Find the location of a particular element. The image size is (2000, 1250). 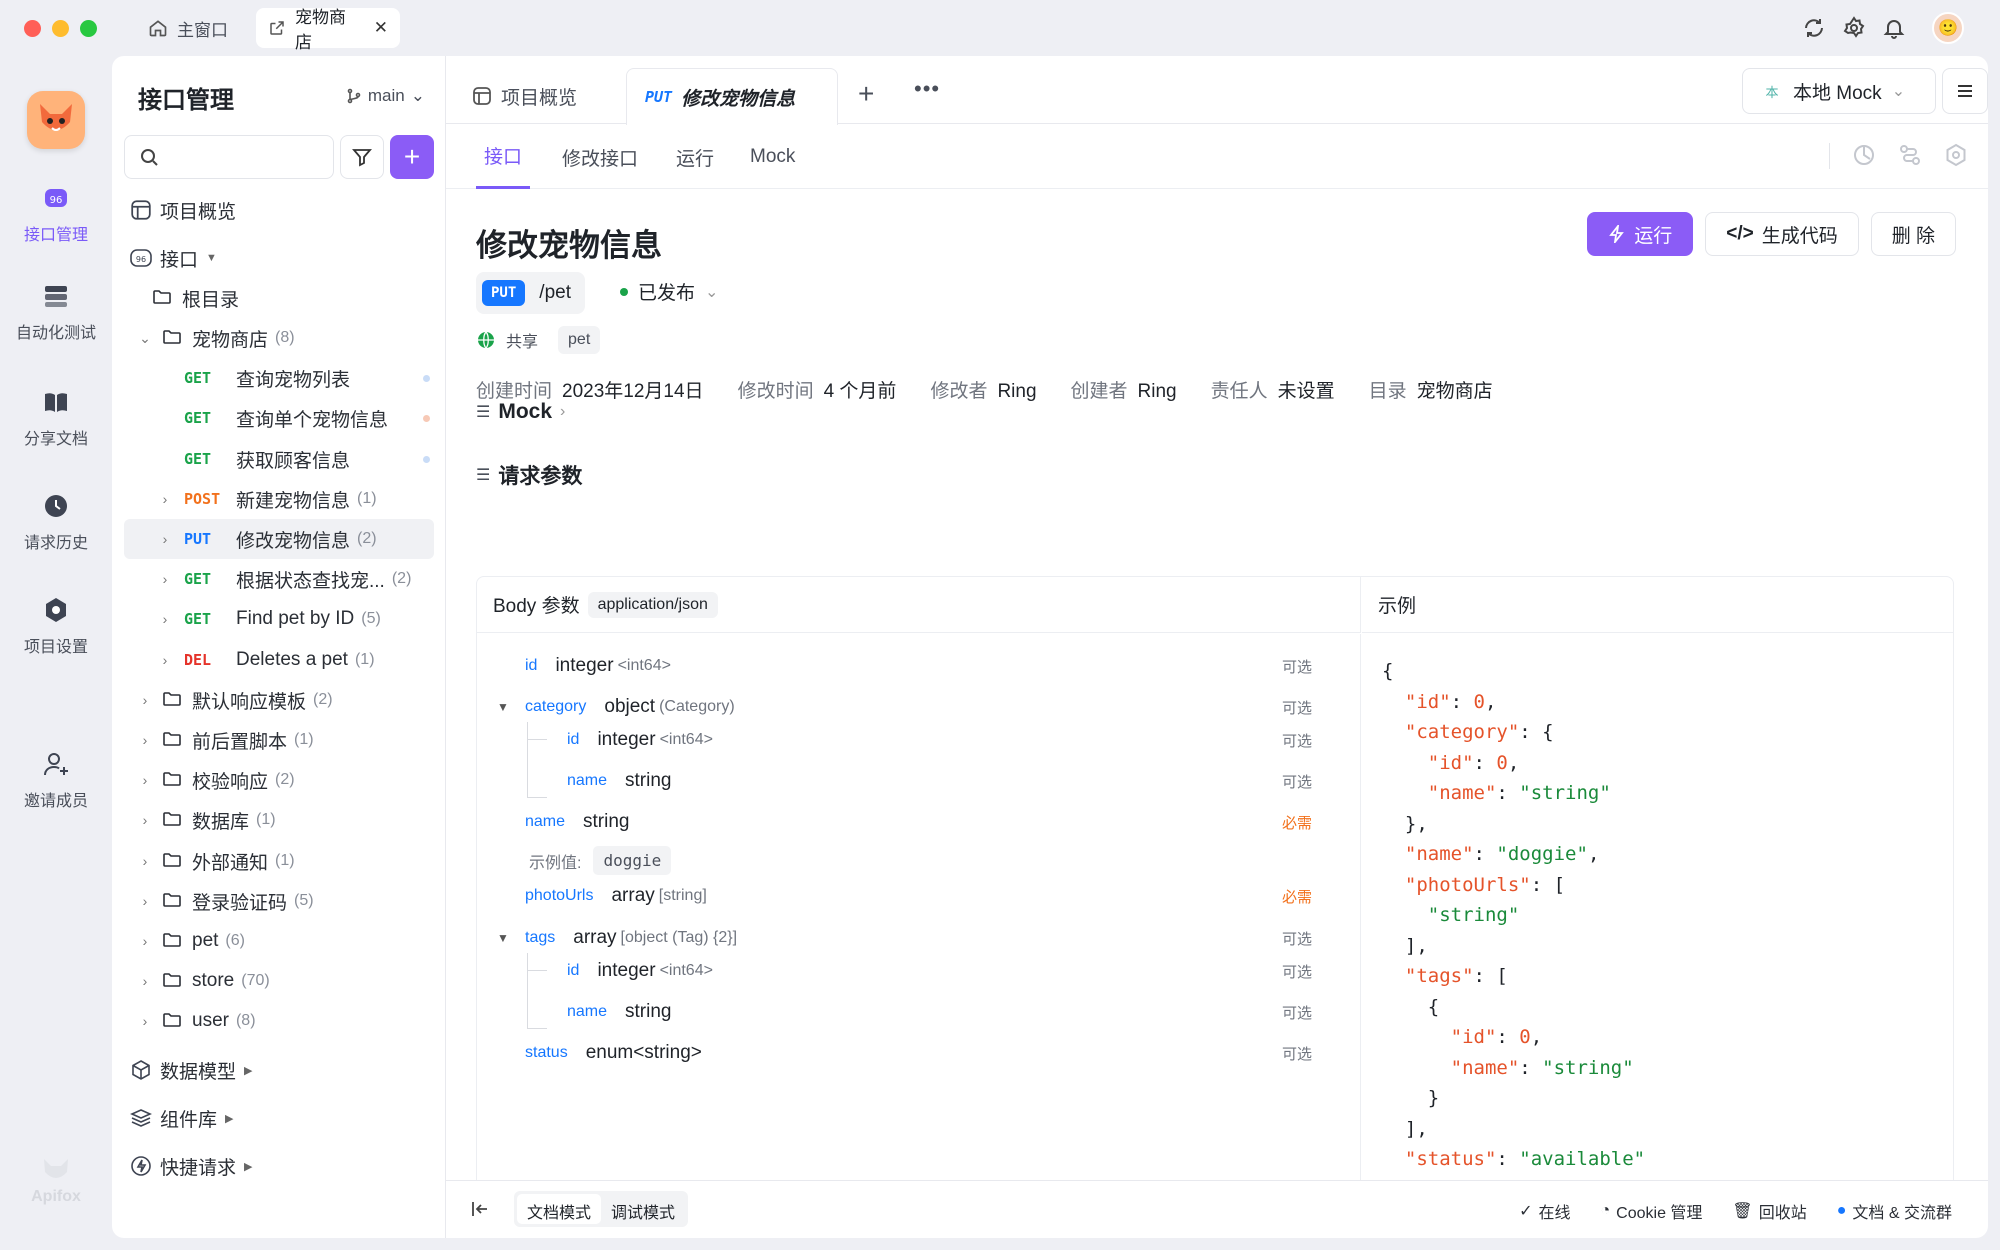

recycle-bin: 🗑 回收站 is located at coordinates (1769, 1211).